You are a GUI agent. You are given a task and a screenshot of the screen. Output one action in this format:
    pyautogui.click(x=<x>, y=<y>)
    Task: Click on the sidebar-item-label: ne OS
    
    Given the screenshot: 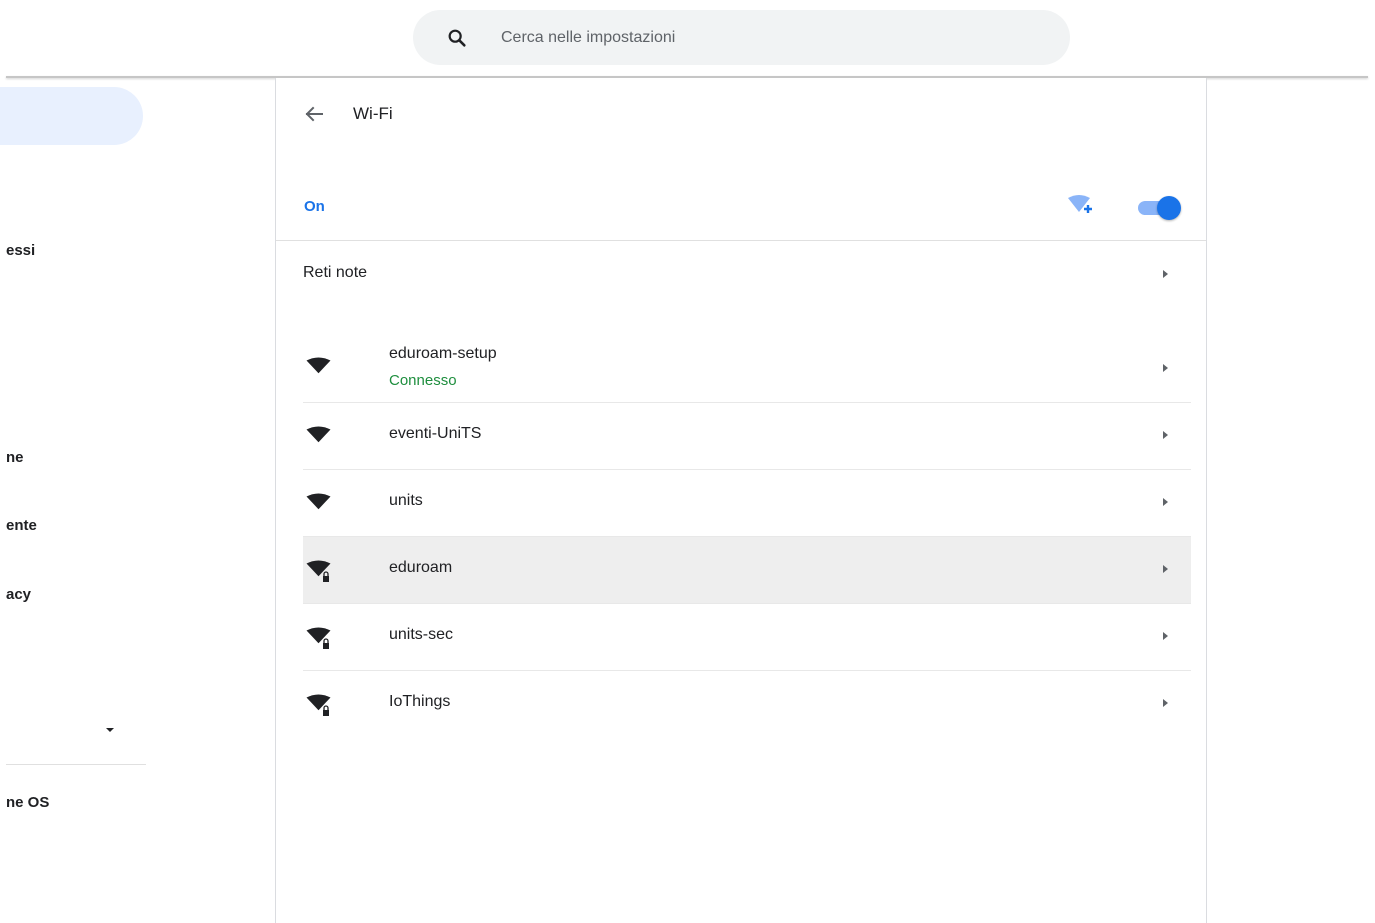 What is the action you would take?
    pyautogui.click(x=27, y=802)
    